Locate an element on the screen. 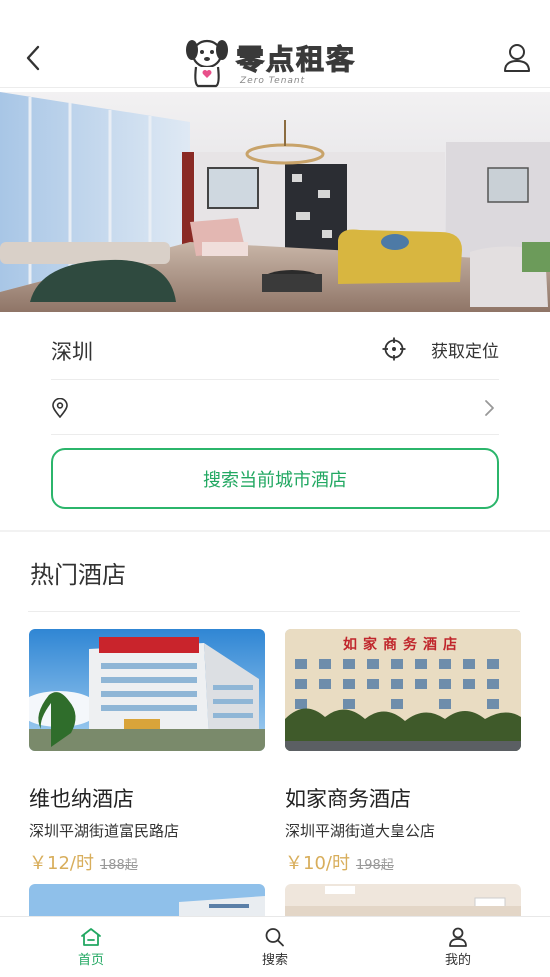  hotel-card: 维也纳酒店 深圳平湖街道富民路店 ￥12/时 188起 is located at coordinates (147, 754).